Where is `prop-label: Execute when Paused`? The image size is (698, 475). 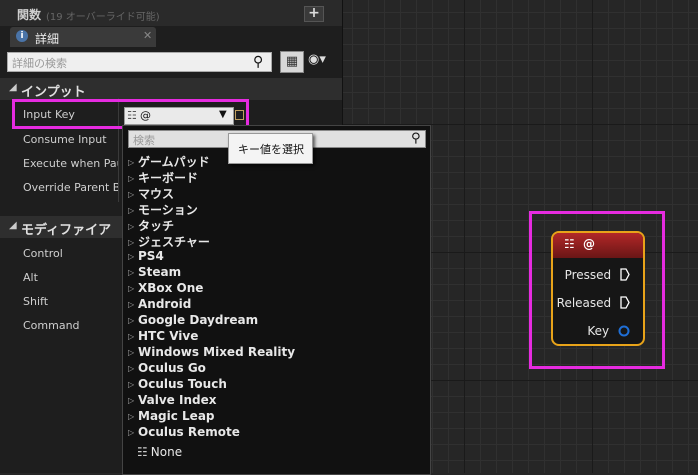 prop-label: Execute when Paused is located at coordinates (70, 163).